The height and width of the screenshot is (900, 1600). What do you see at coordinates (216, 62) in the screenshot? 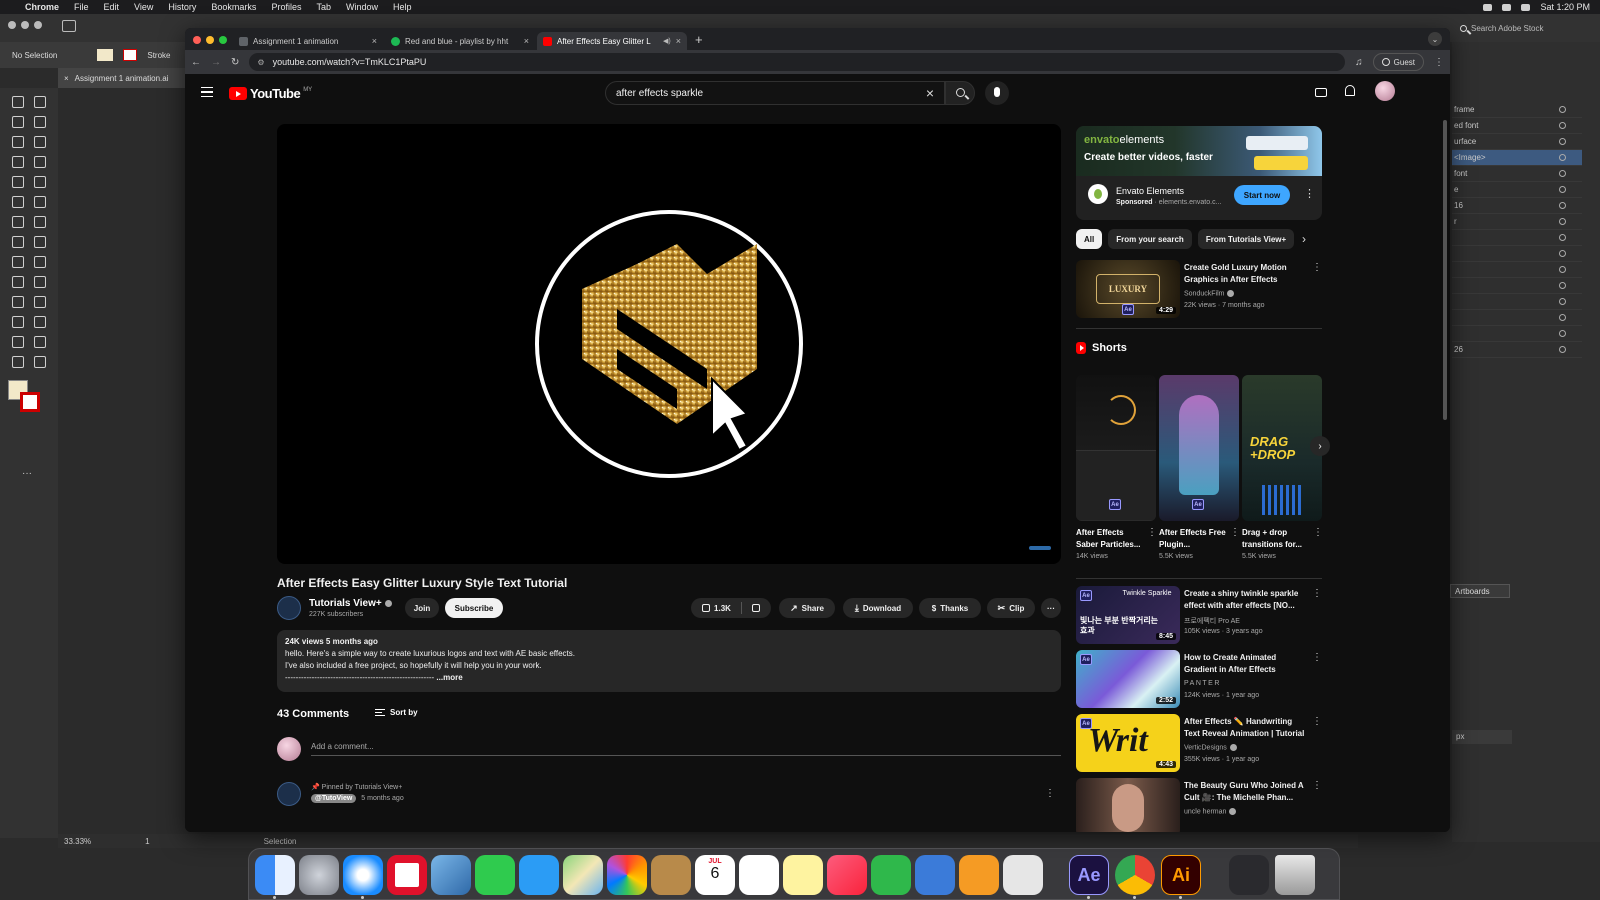
I see `forward-icon: →` at bounding box center [216, 62].